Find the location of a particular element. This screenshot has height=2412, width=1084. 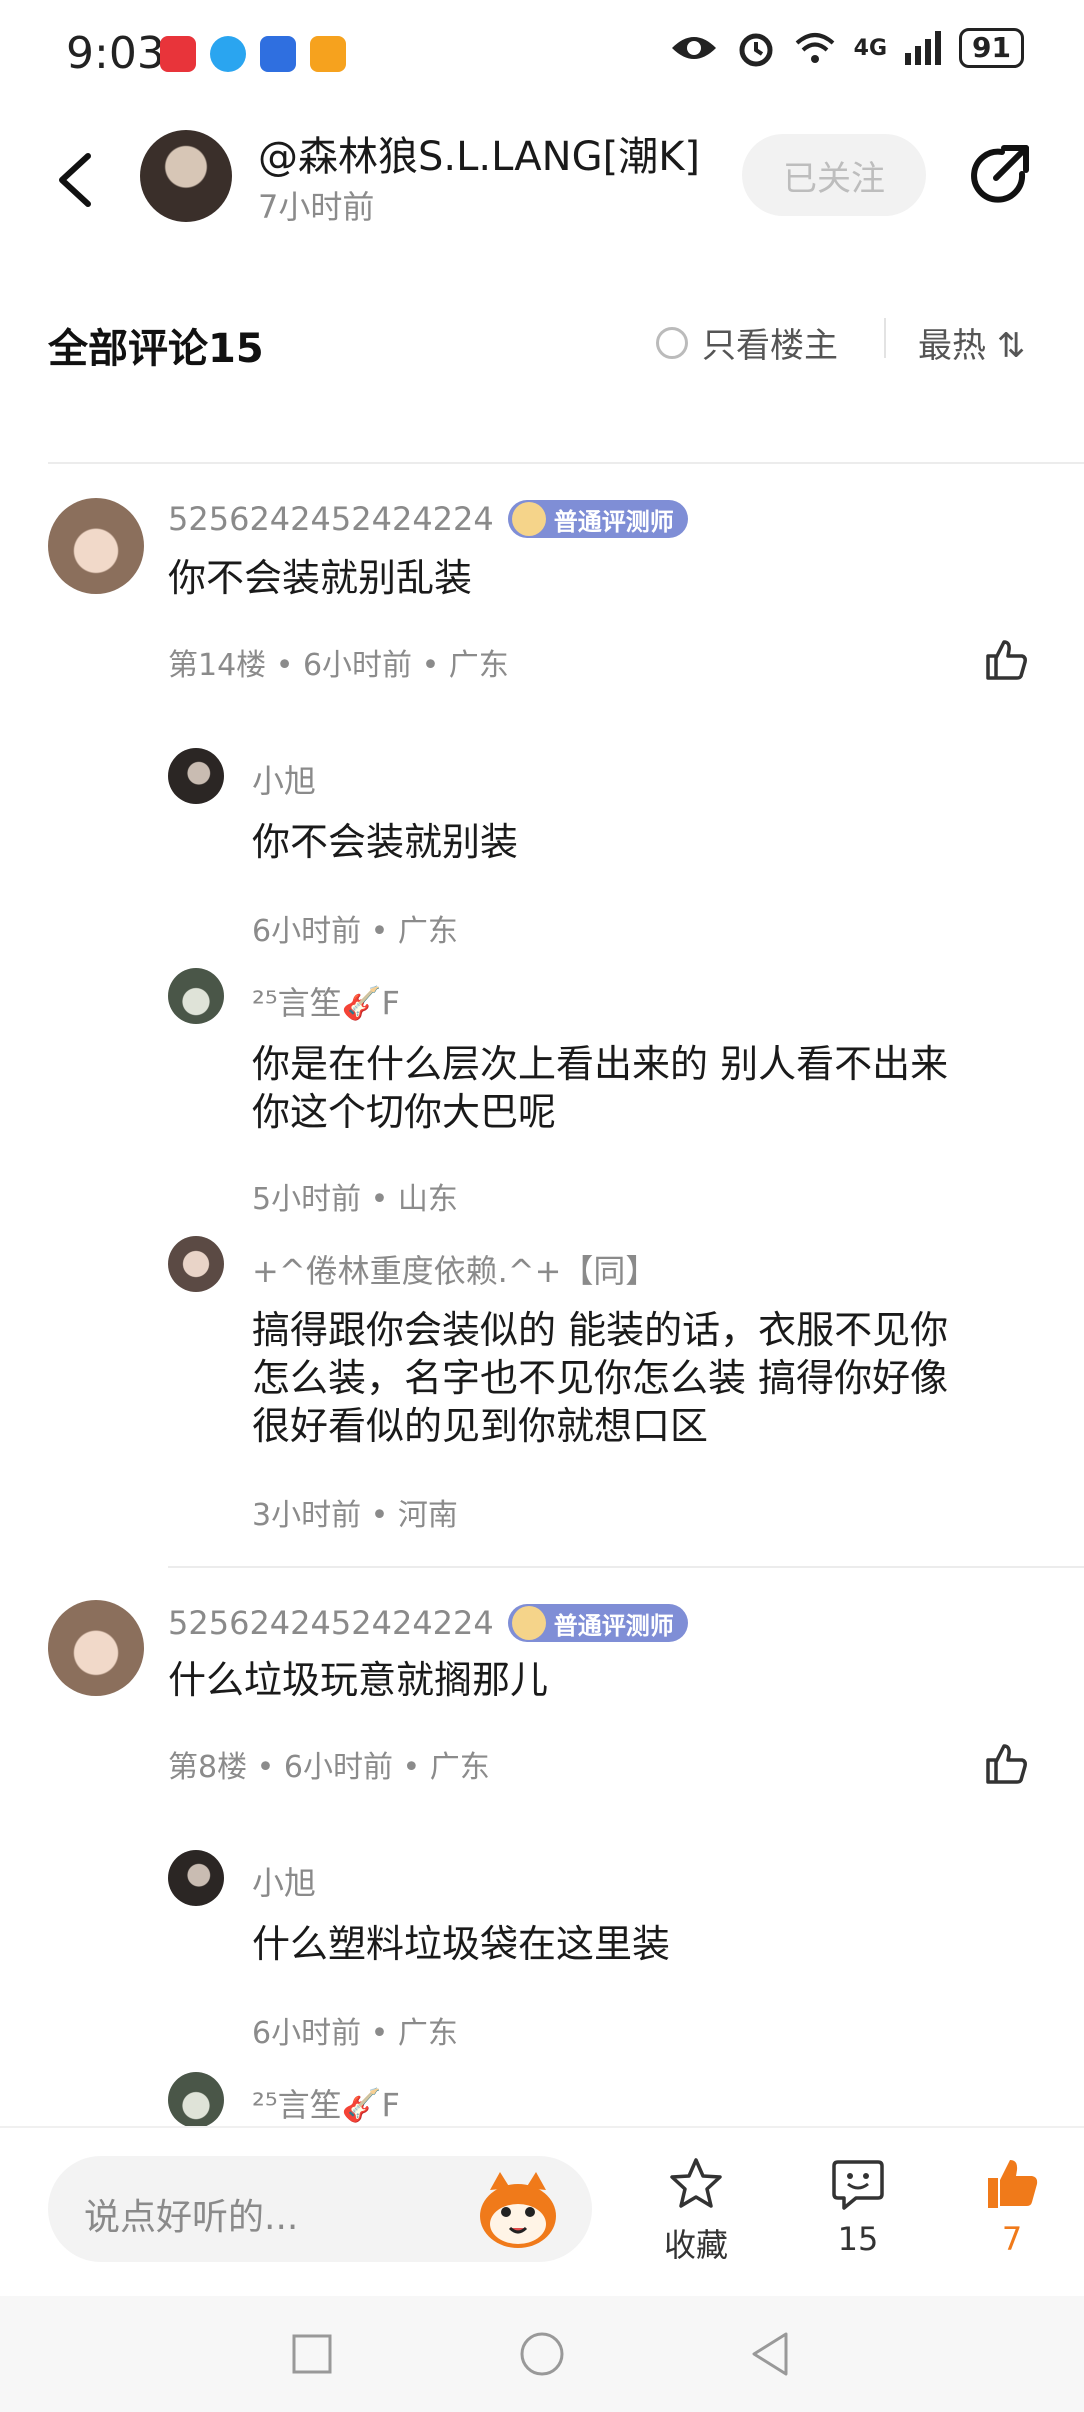

op-only-label: 只看楼主 is located at coordinates (770, 346).